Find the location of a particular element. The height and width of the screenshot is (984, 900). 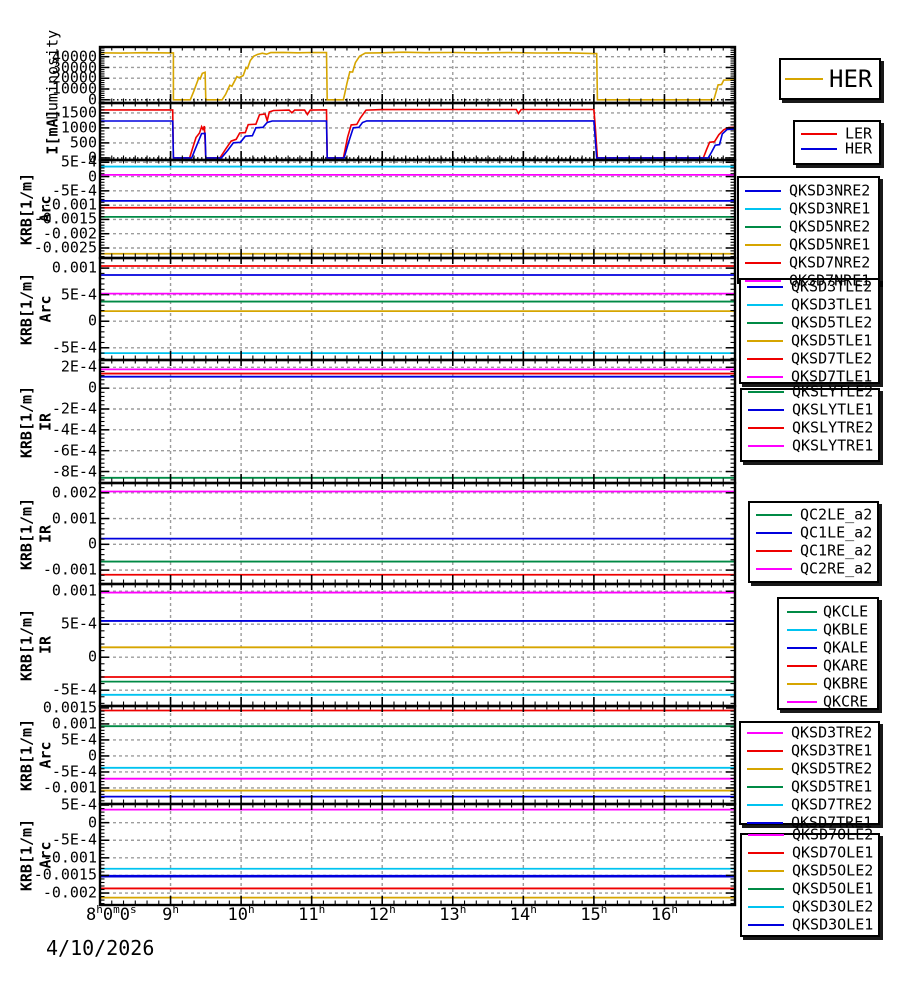

legend-entry-label: QKBRE is located at coordinates (846, 683).